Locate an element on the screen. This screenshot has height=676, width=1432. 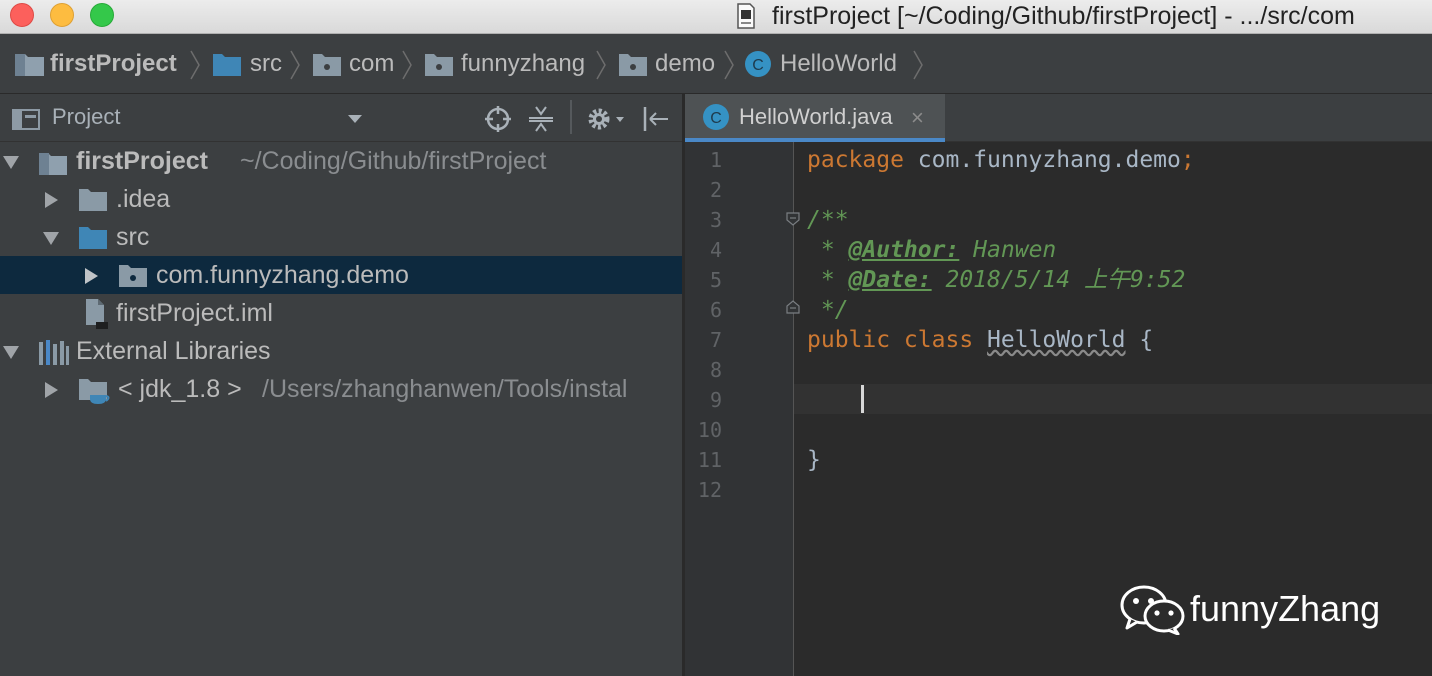
code-line-7: public class HelloWorld { is located at coordinates (980, 340).